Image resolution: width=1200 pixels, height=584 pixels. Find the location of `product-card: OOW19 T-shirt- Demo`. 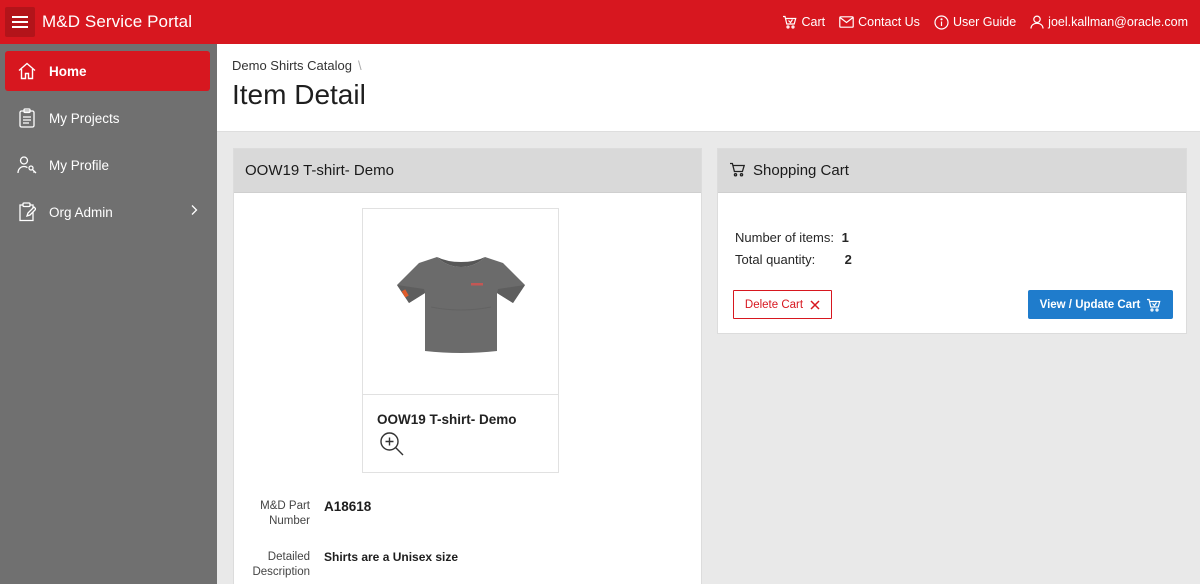

product-card: OOW19 T-shirt- Demo is located at coordinates (460, 340).